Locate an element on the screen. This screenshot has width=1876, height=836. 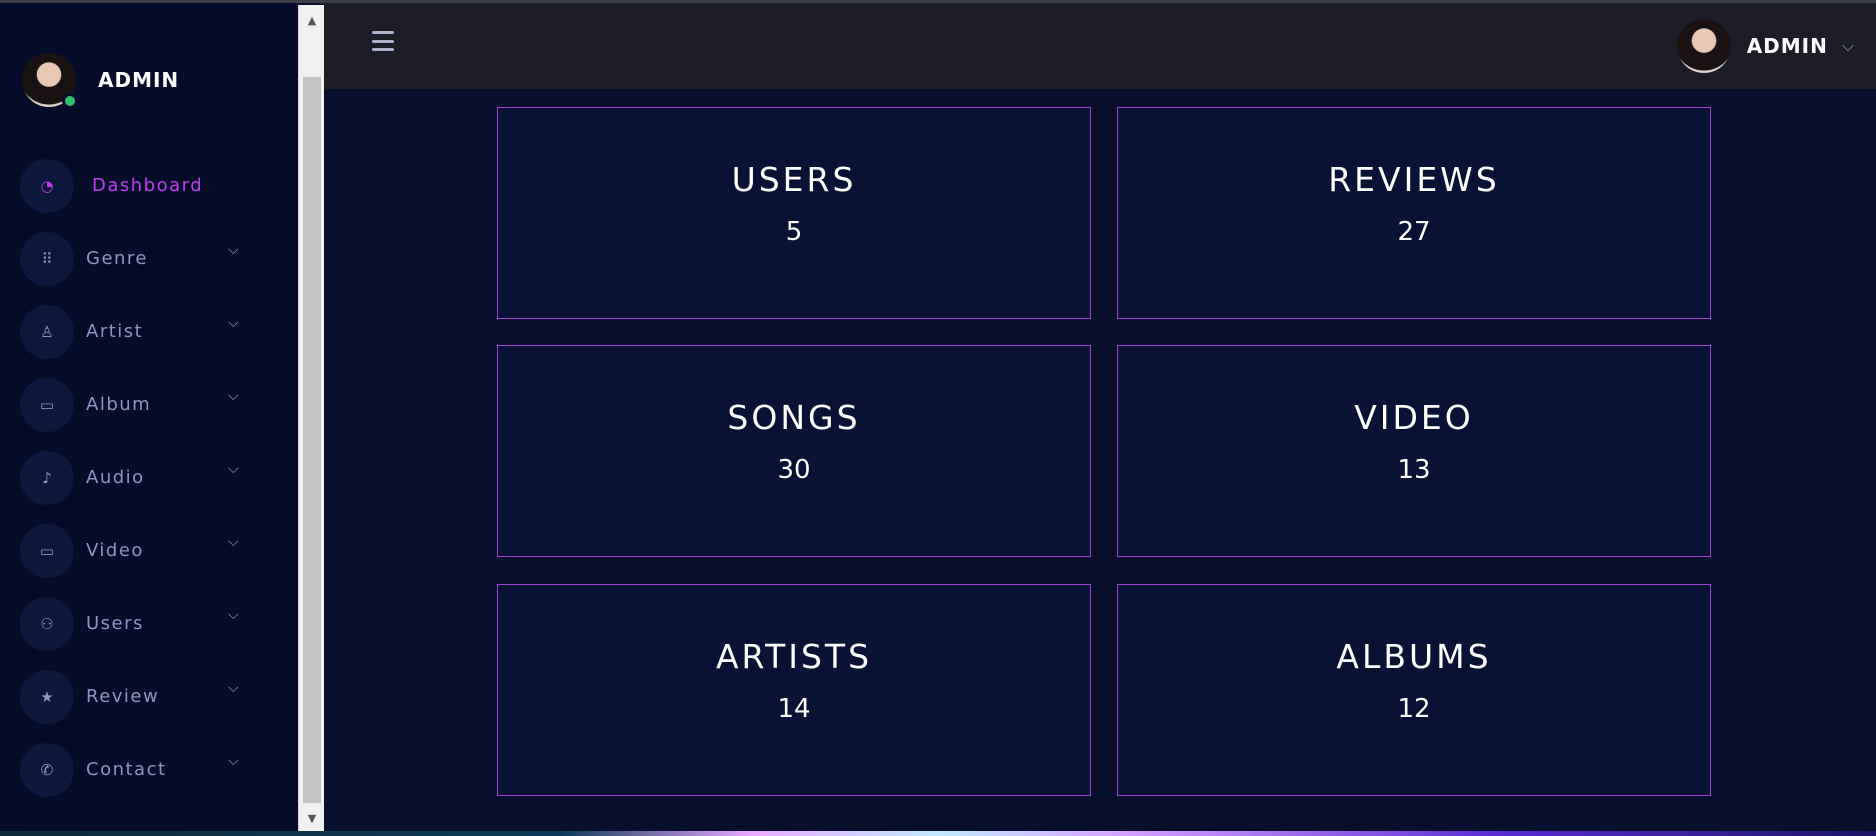
sidebar-item-label: Video is located at coordinates (115, 550).